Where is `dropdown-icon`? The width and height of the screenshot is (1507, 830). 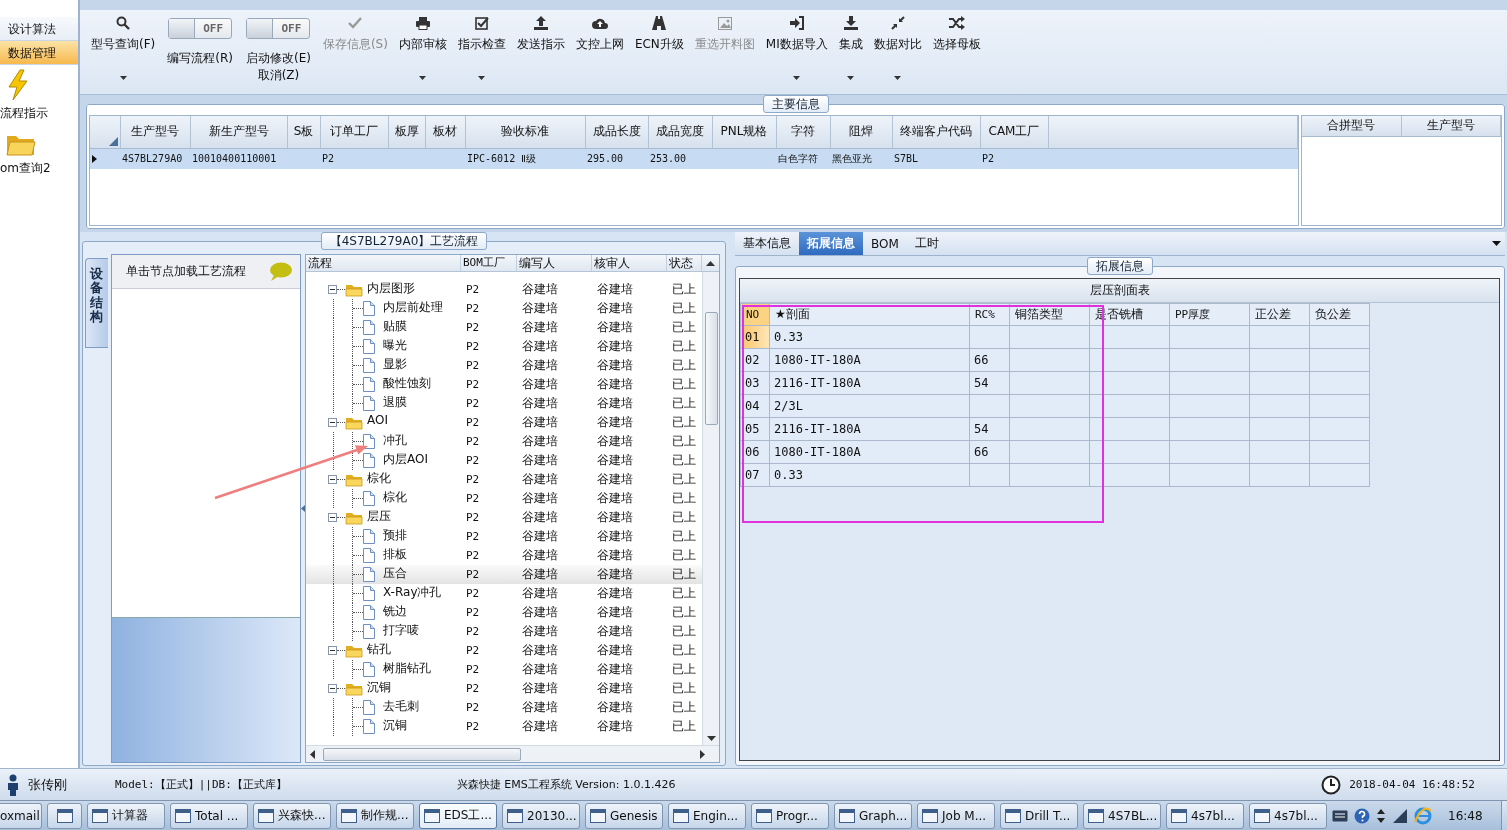 dropdown-icon is located at coordinates (1496, 243).